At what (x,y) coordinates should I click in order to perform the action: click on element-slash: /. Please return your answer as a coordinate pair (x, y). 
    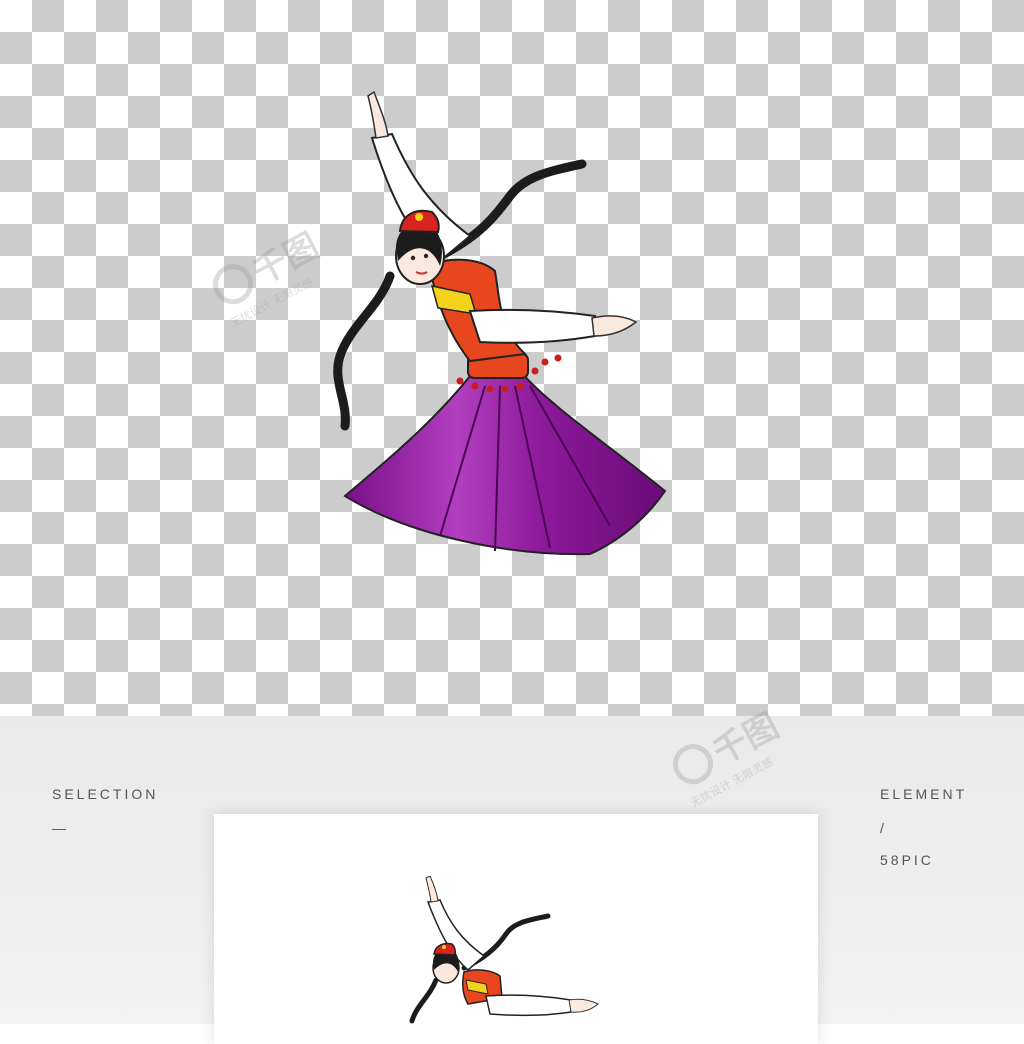
    Looking at the image, I should click on (883, 828).